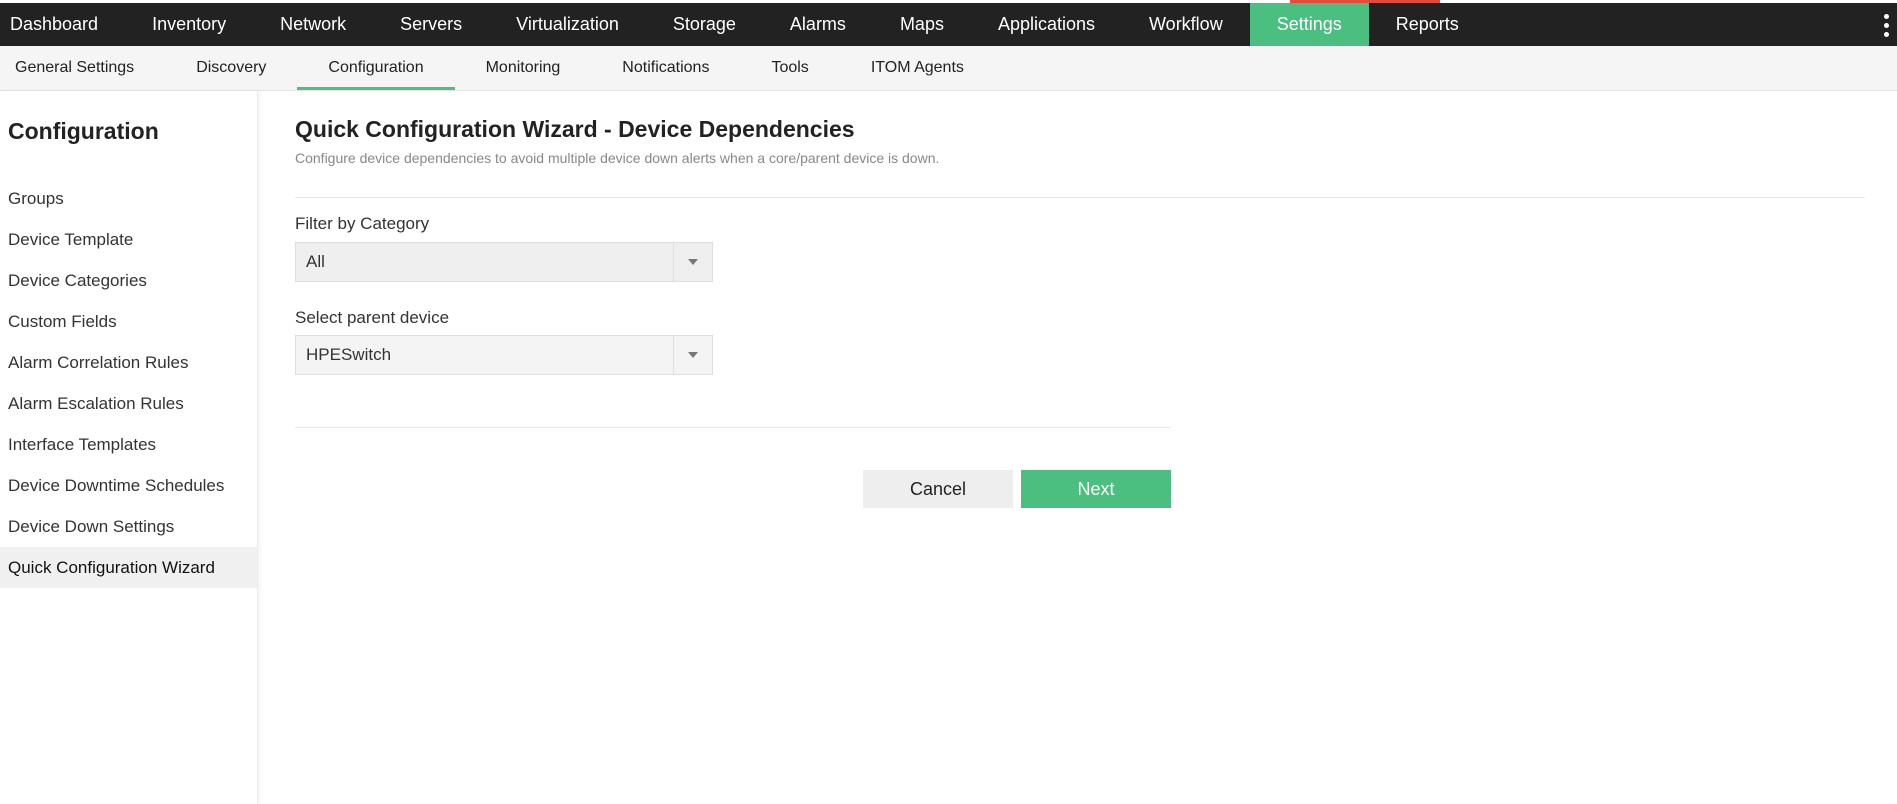  Describe the element at coordinates (313, 24) in the screenshot. I see `nav-network: Network` at that location.